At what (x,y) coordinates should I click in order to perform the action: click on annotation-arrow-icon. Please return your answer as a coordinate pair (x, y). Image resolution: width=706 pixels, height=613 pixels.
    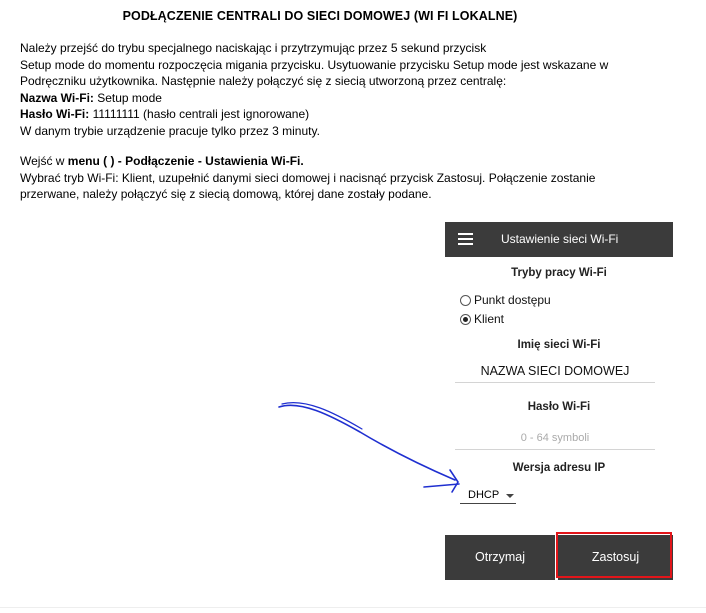
    Looking at the image, I should click on (369, 447).